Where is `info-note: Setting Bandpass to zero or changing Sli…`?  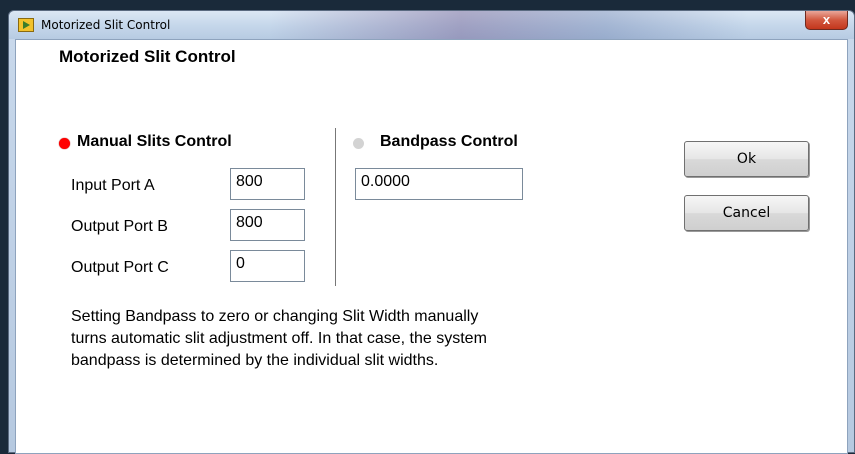
info-note: Setting Bandpass to zero or changing Sli… is located at coordinates (381, 339).